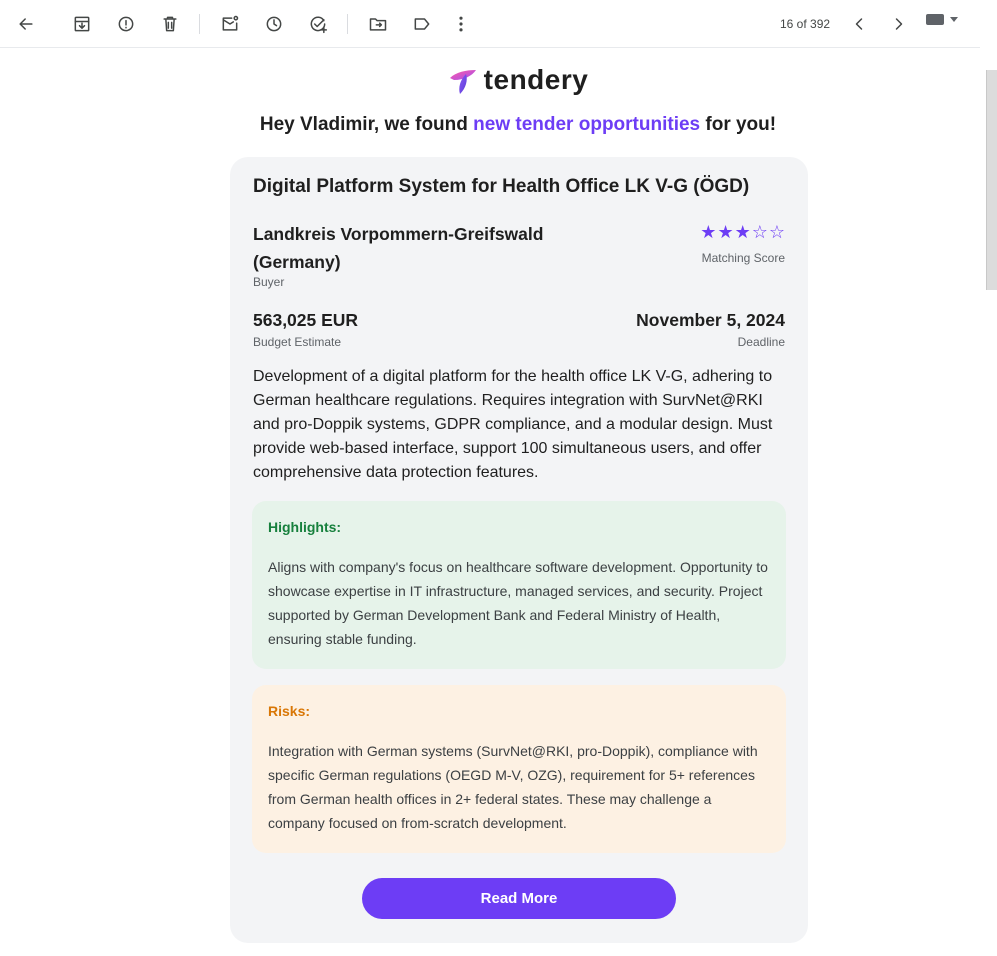 Image resolution: width=997 pixels, height=956 pixels. What do you see at coordinates (306, 320) in the screenshot?
I see `budget-value: 563,025 EUR` at bounding box center [306, 320].